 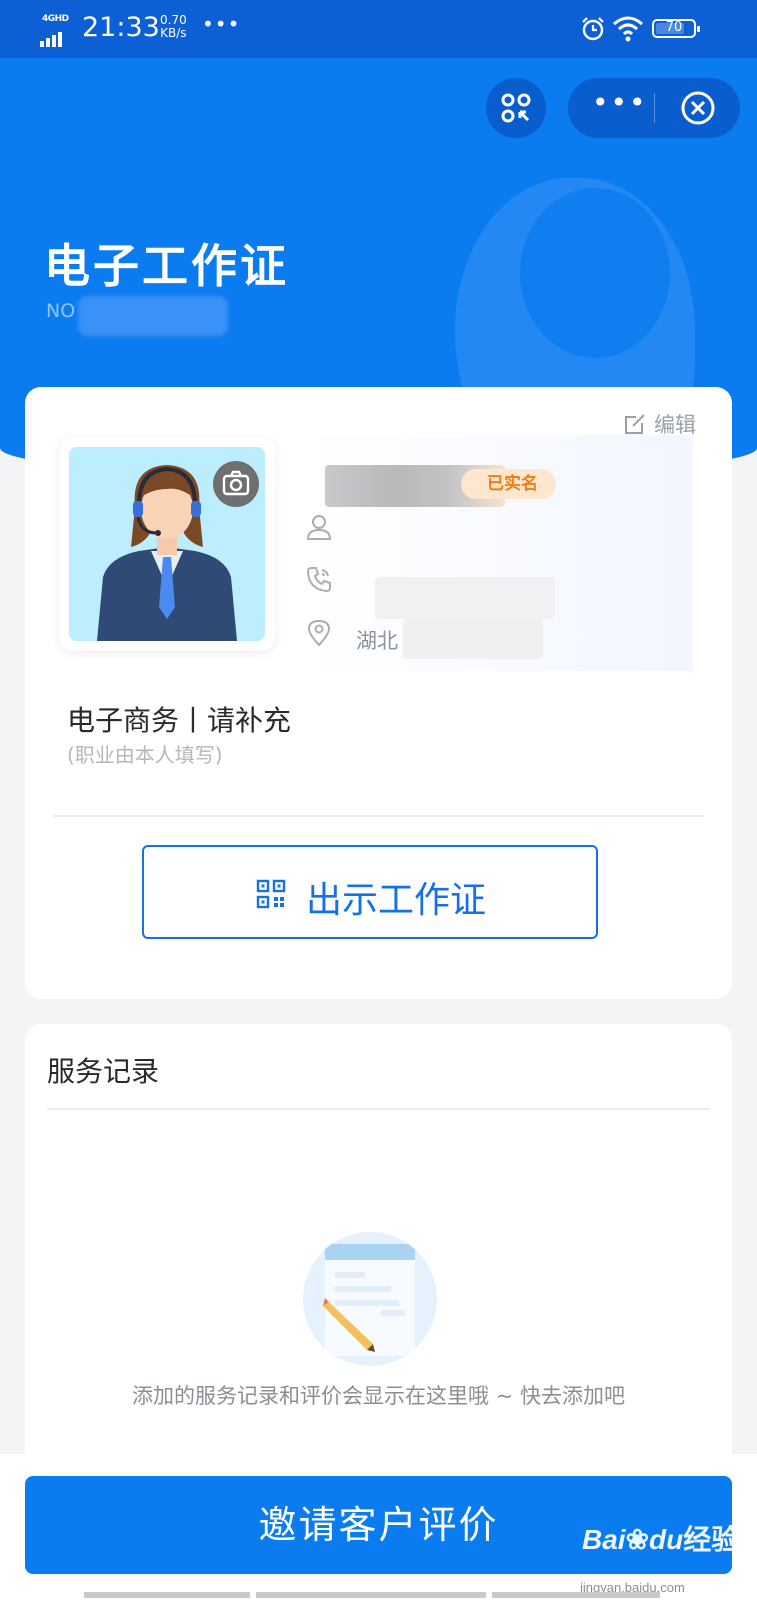 I want to click on battery-level: 70, so click(x=674, y=27).